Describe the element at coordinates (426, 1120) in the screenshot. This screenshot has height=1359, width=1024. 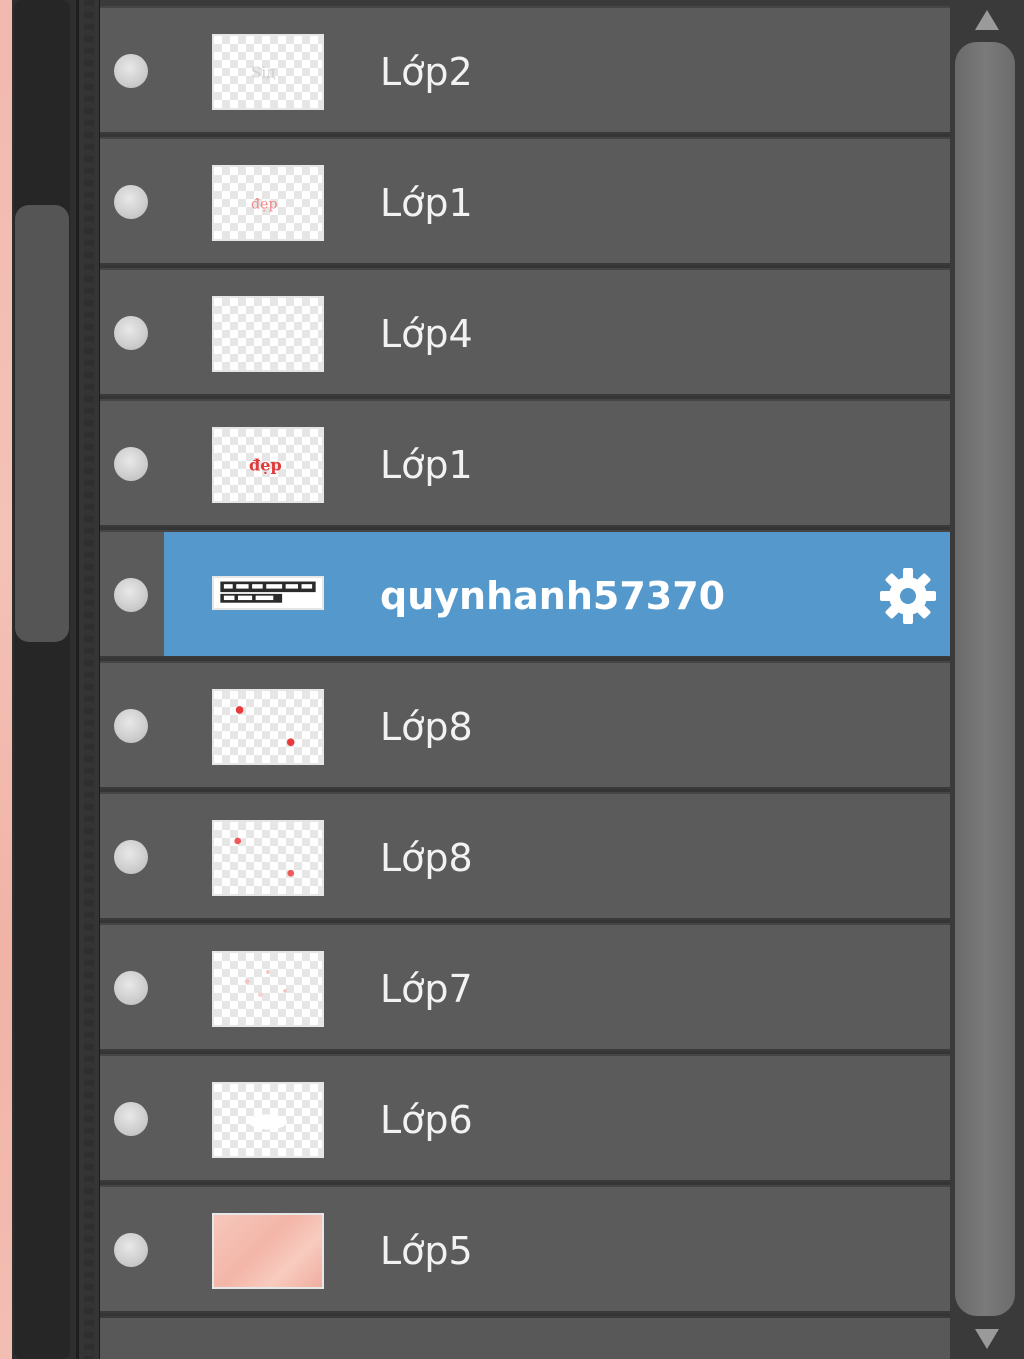
I see `layer-name: Lớp6` at that location.